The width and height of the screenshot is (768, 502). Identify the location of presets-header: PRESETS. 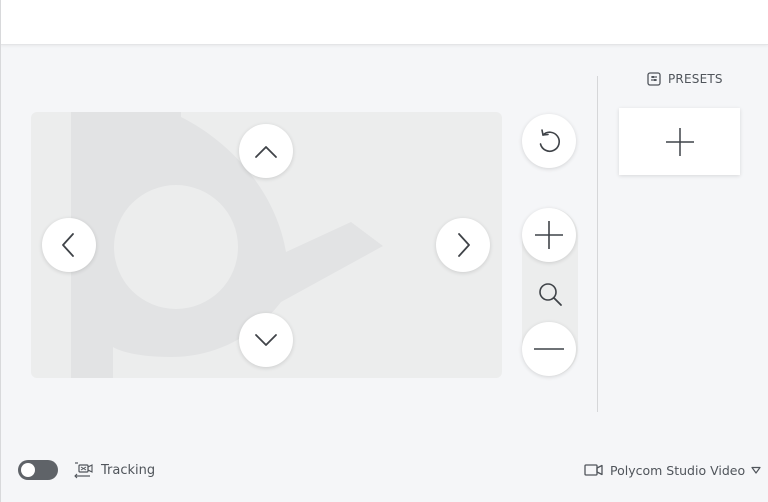
(685, 79).